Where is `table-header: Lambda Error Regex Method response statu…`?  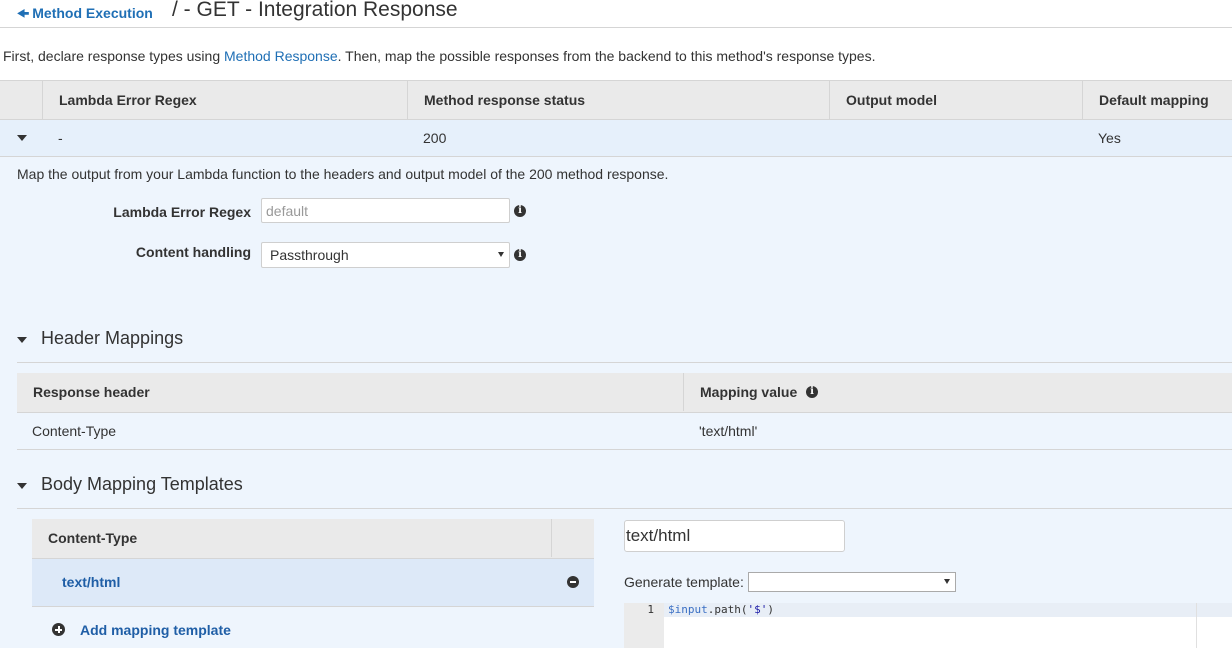
table-header: Lambda Error Regex Method response statu… is located at coordinates (616, 100).